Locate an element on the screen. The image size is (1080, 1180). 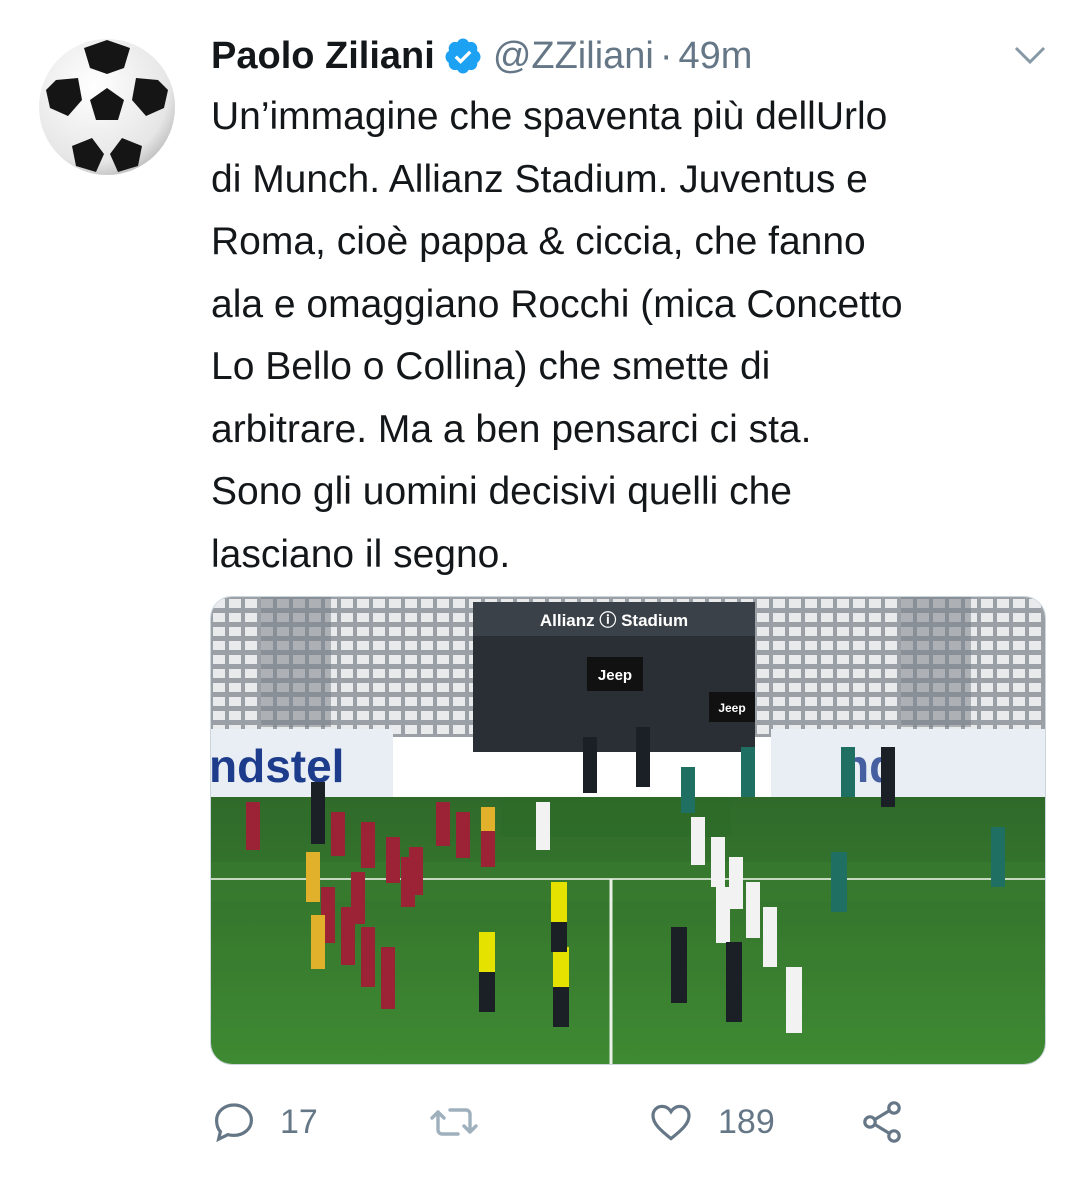
retweet-icon is located at coordinates (454, 1122).